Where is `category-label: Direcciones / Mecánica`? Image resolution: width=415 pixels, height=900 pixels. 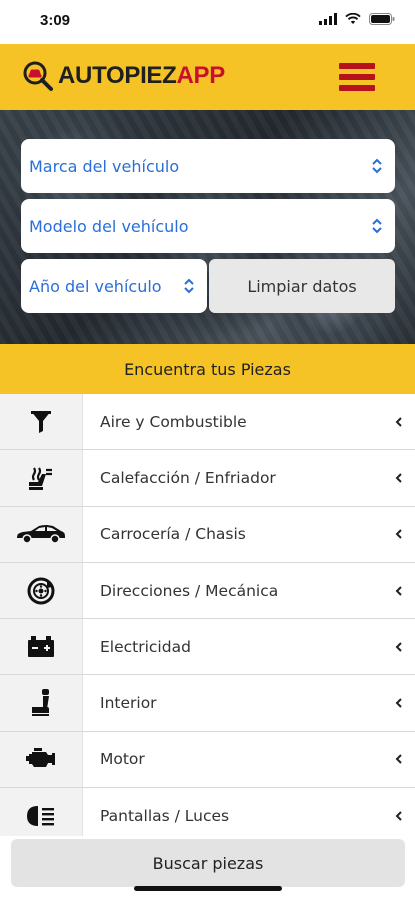
category-label: Direcciones / Mecánica is located at coordinates (189, 590).